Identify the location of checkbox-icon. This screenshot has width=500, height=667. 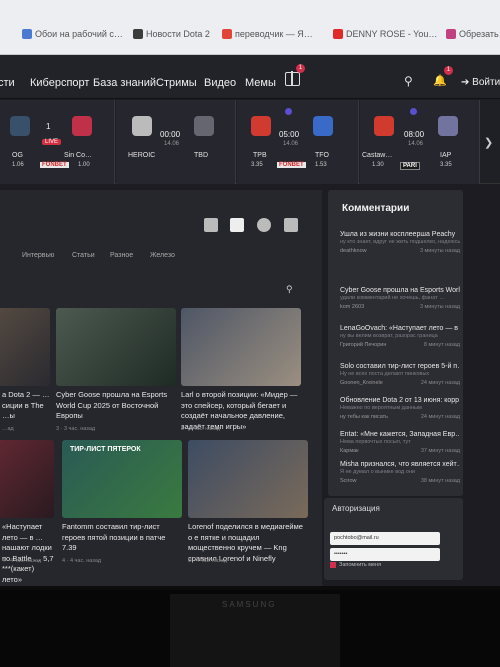
(333, 565).